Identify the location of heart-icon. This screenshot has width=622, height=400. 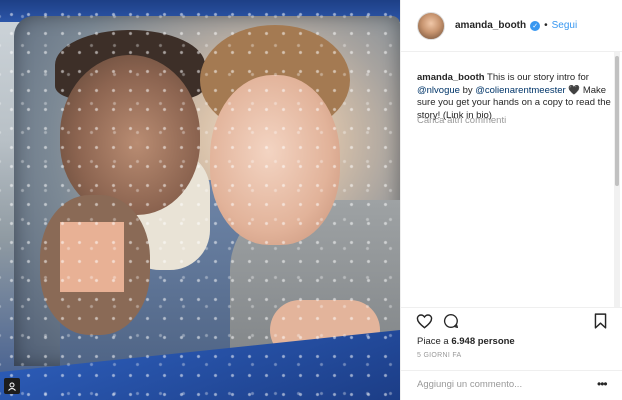
(424, 321).